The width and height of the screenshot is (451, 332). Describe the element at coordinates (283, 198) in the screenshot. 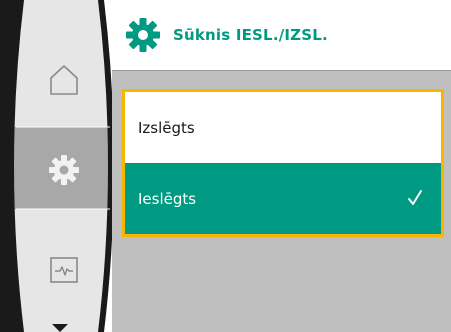

I see `option-on: Ieslēgts` at that location.